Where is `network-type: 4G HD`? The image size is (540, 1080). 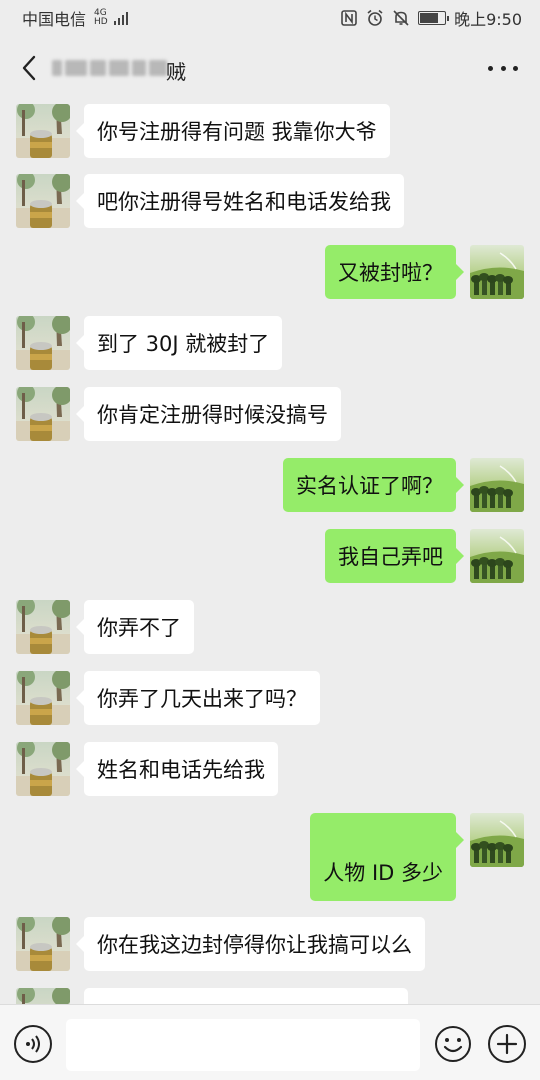
network-type: 4G HD is located at coordinates (101, 17).